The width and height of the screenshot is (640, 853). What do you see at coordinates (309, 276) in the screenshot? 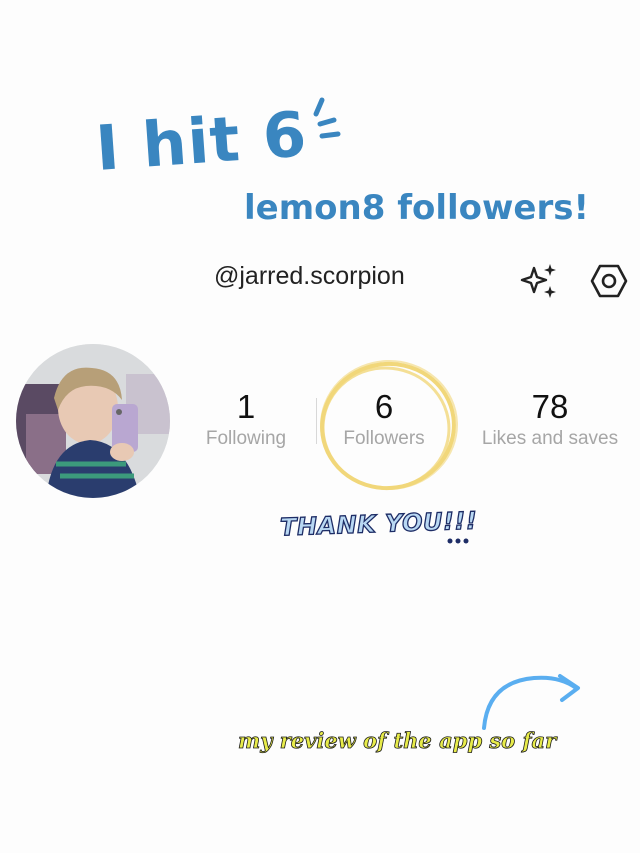
I see `profile-username: @jarred.scorpion` at bounding box center [309, 276].